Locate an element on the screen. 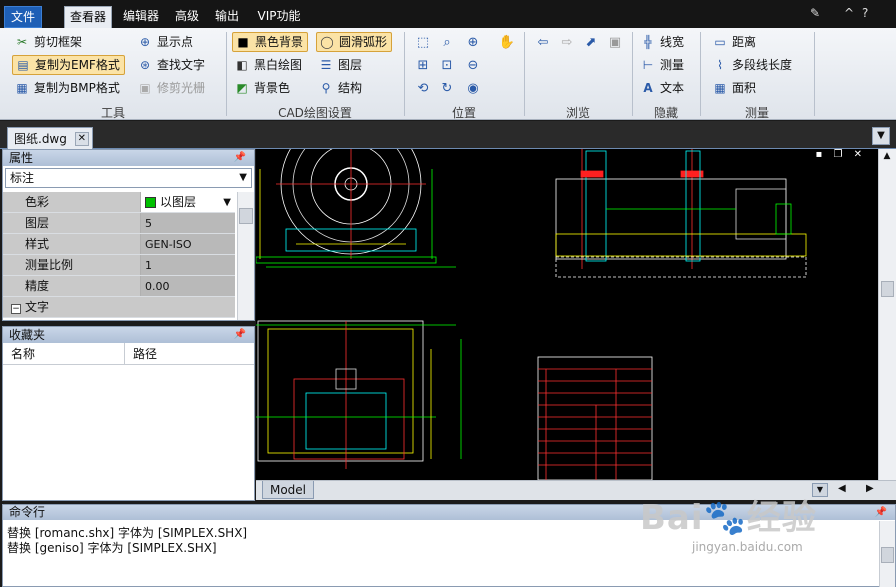 This screenshot has height=587, width=896. help-icon: ? is located at coordinates (865, 13).